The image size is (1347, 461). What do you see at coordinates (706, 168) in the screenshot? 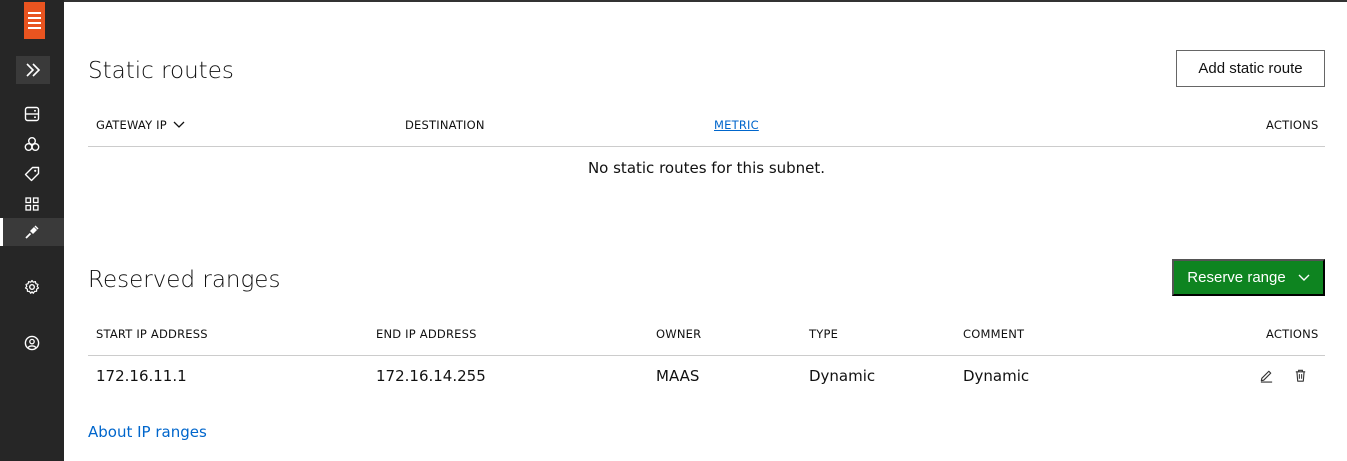
I see `empty-static-routes-message: No static routes for this subnet.` at bounding box center [706, 168].